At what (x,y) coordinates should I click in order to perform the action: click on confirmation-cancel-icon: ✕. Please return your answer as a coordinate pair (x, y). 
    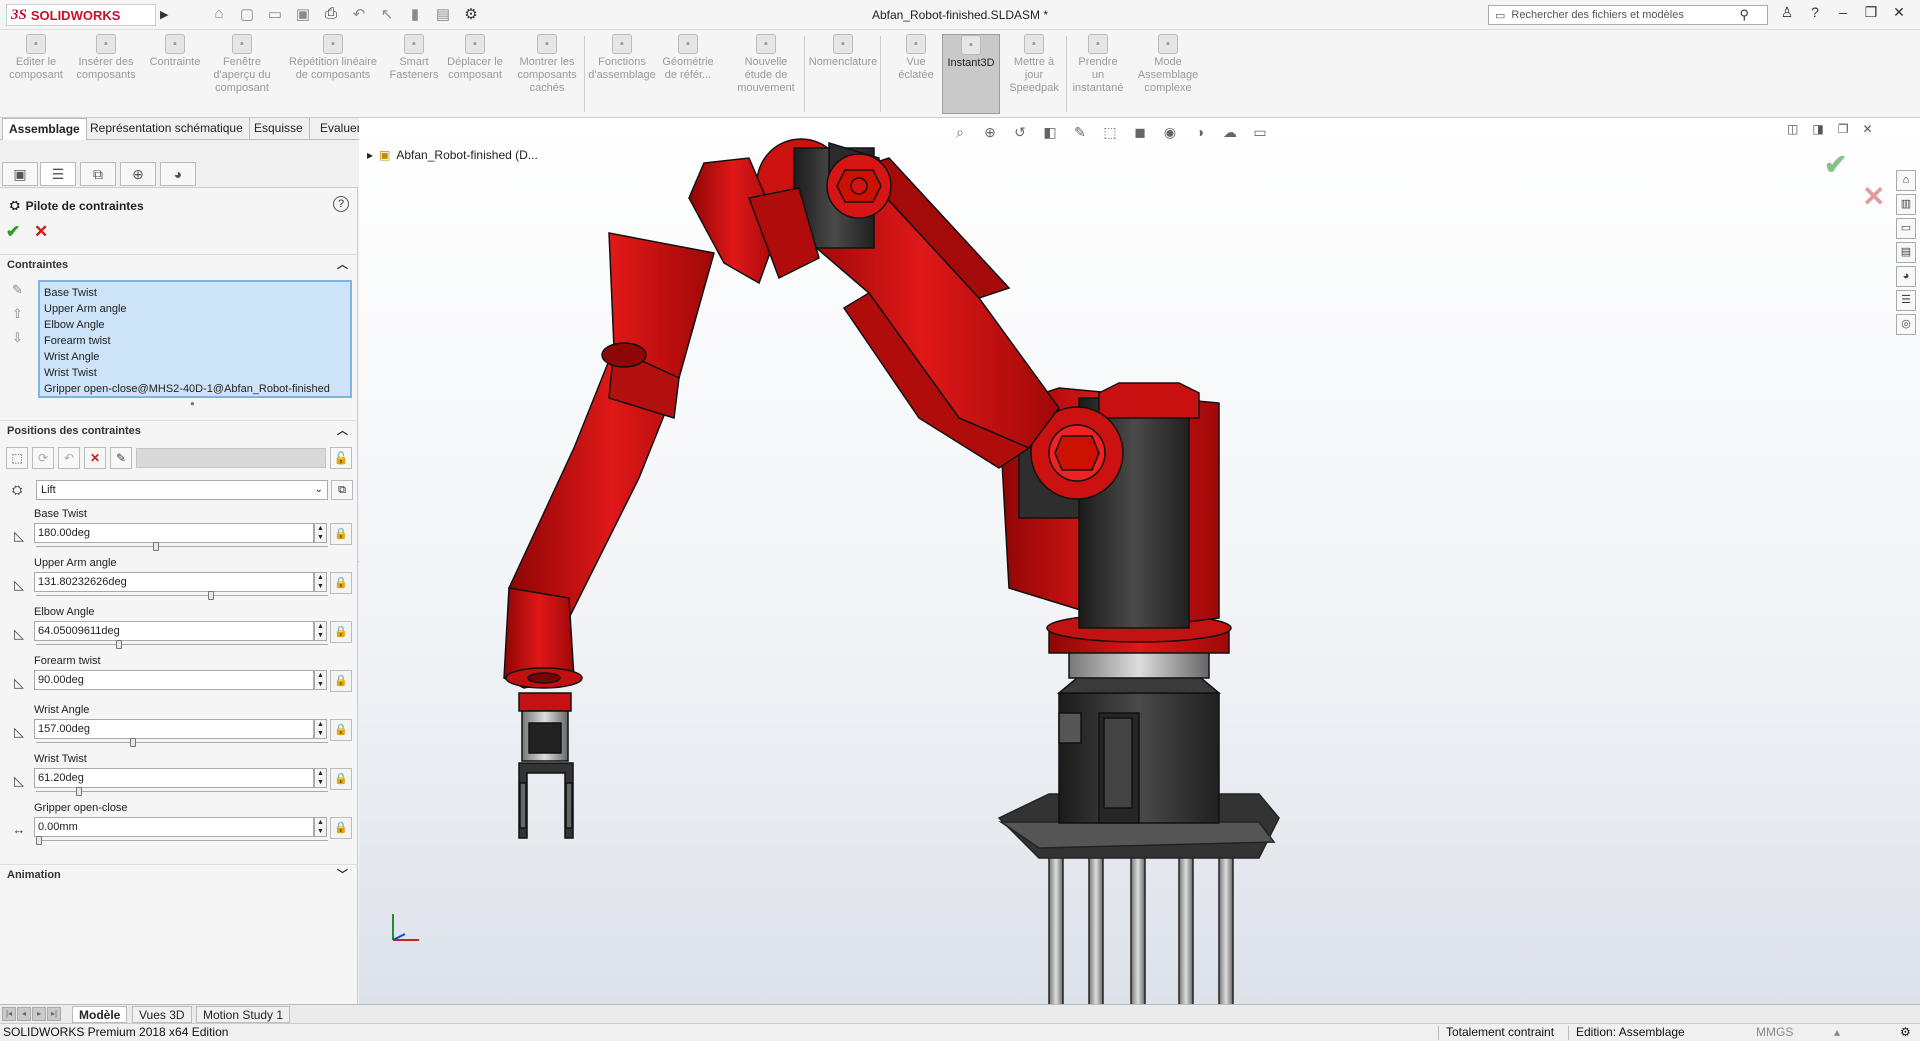
    Looking at the image, I should click on (1873, 196).